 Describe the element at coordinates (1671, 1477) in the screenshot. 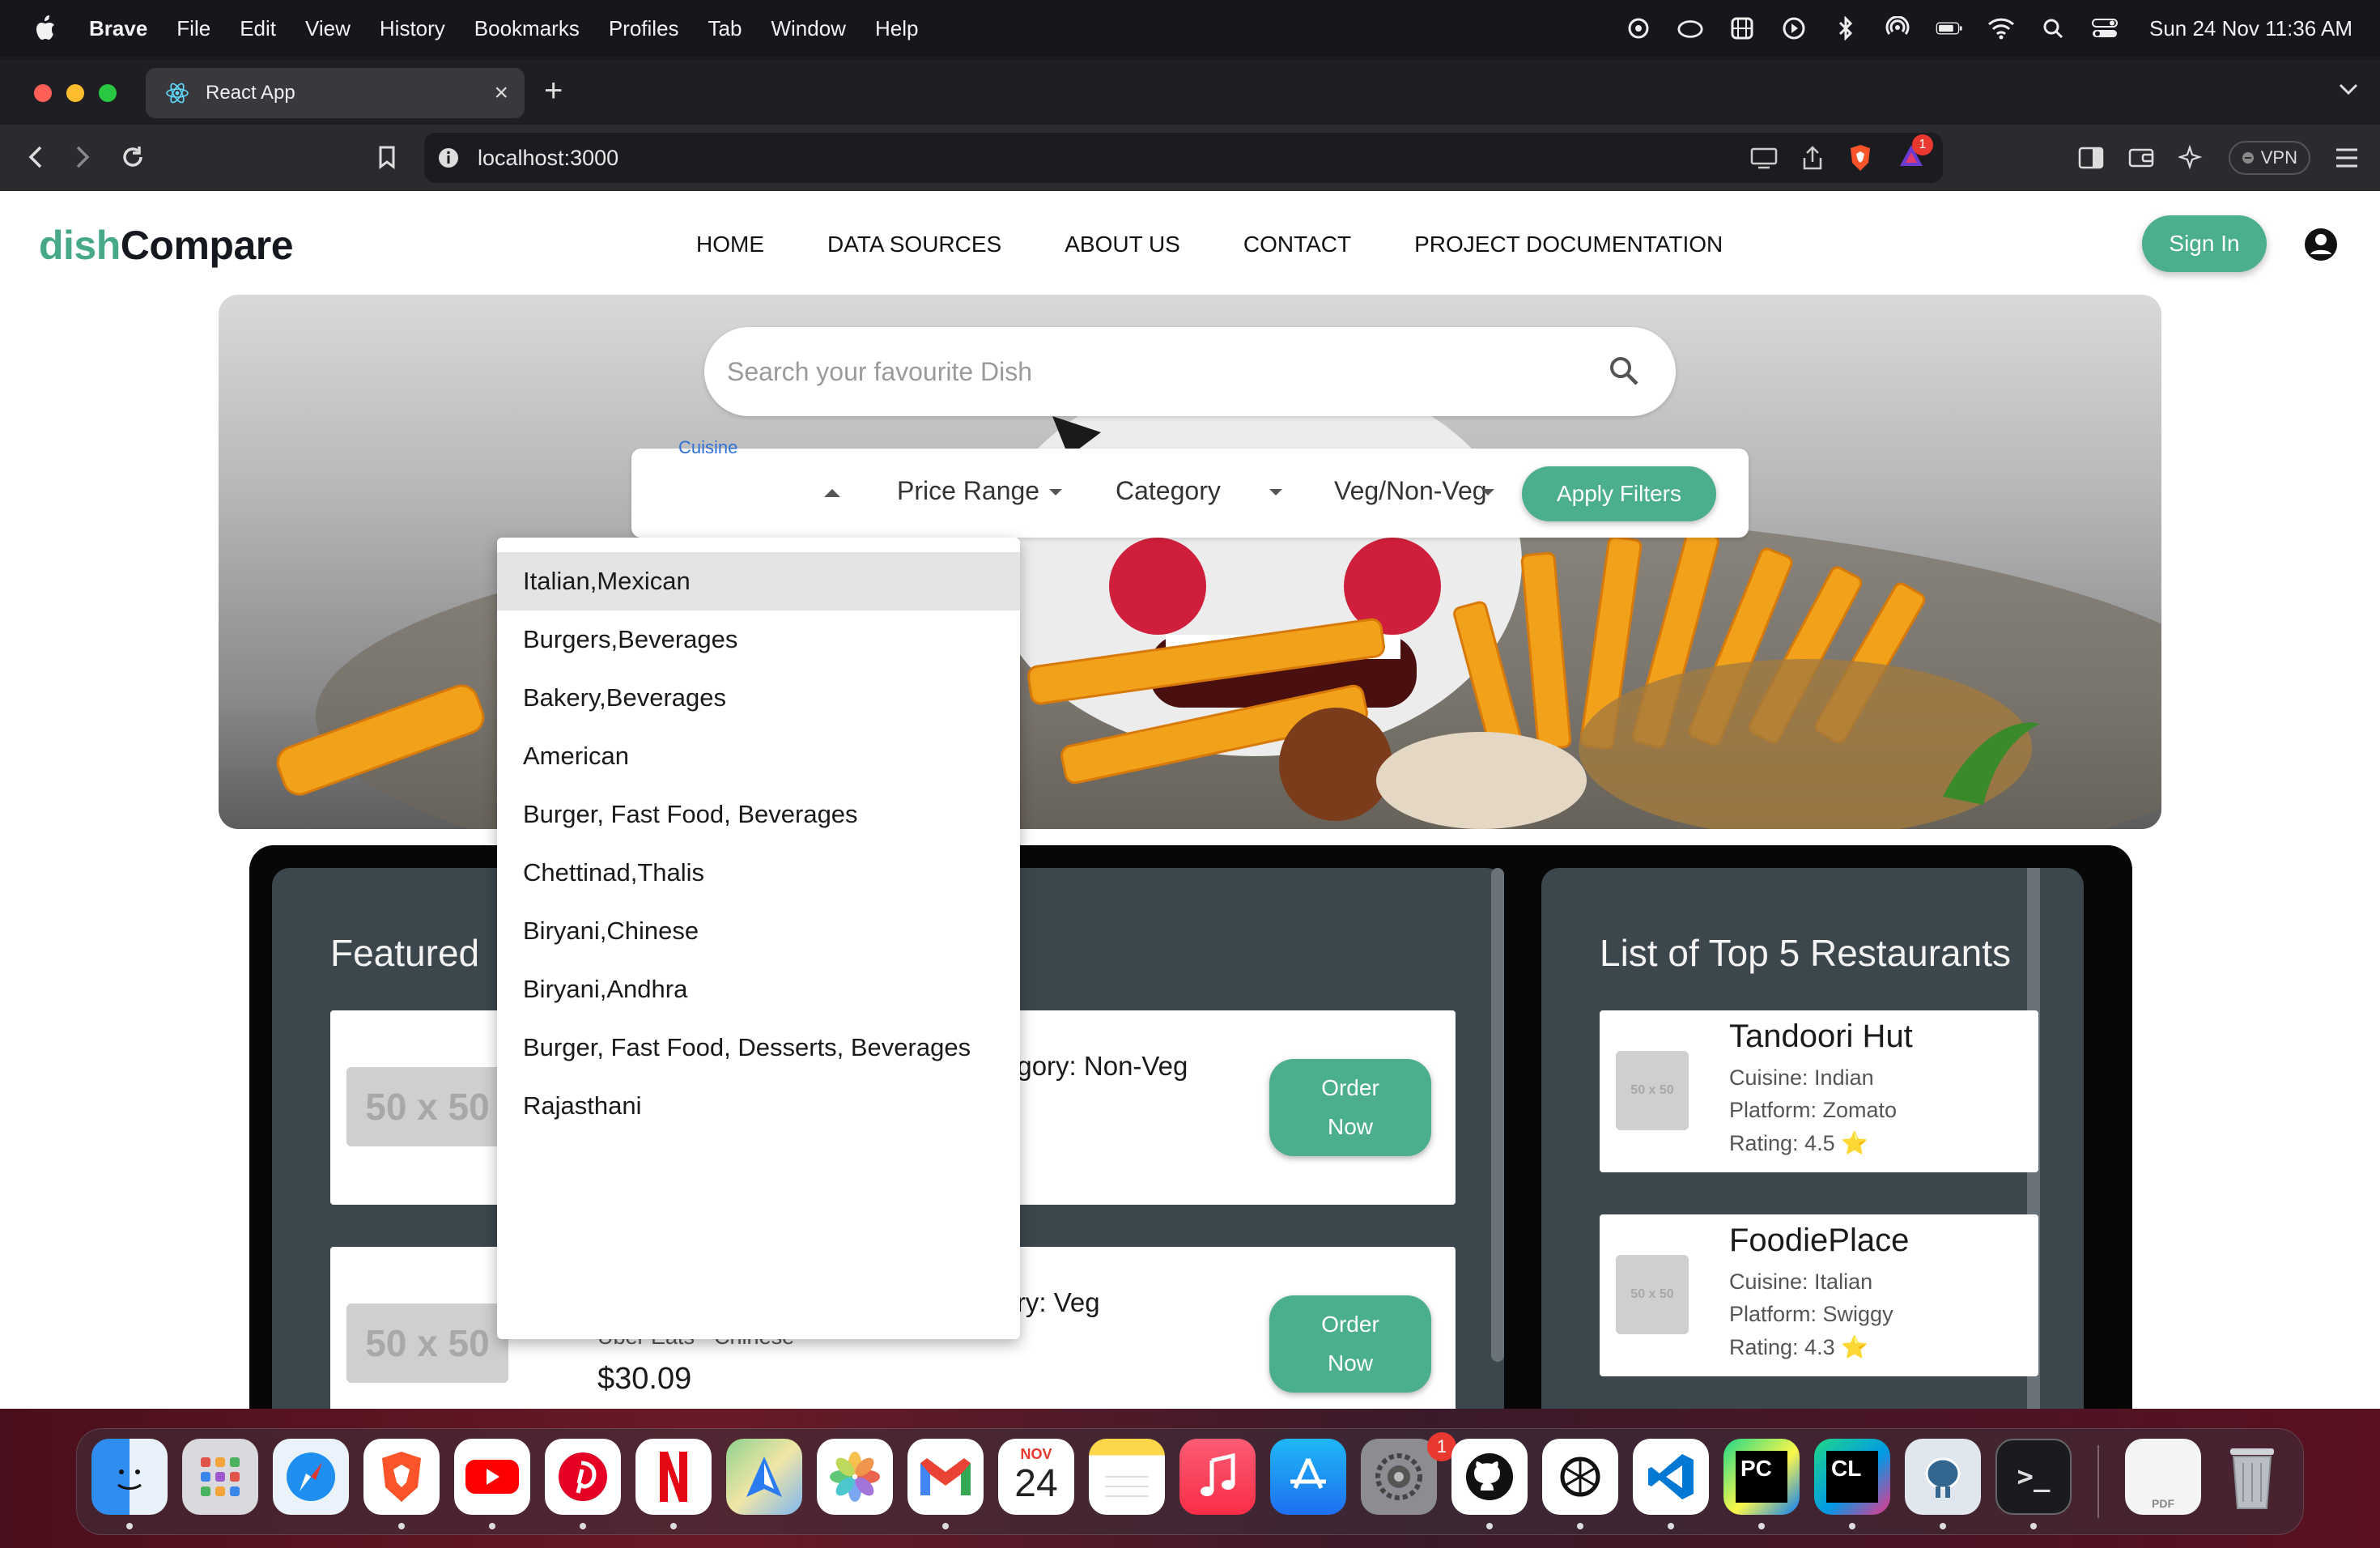

I see `vscode-icon` at that location.